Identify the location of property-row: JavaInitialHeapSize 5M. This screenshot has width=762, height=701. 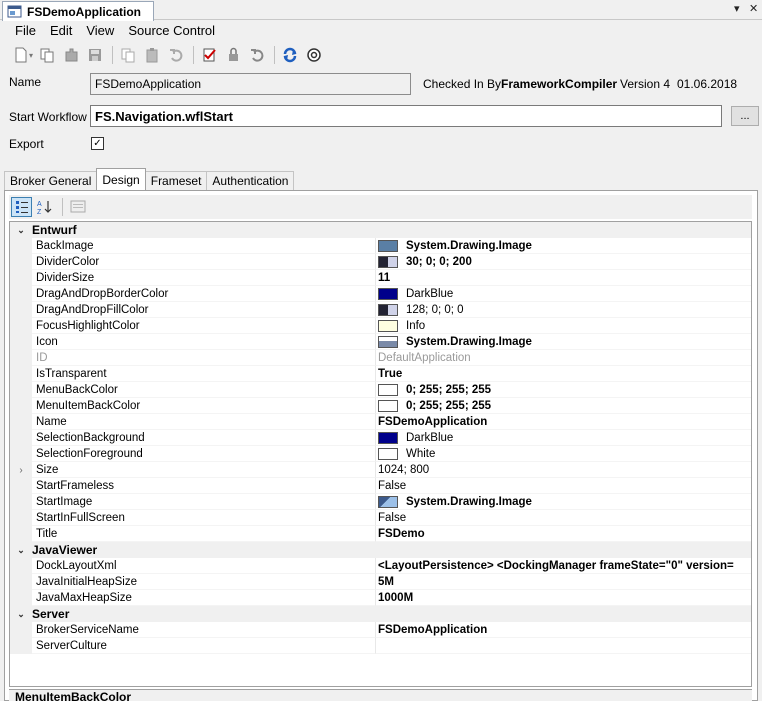
(380, 582).